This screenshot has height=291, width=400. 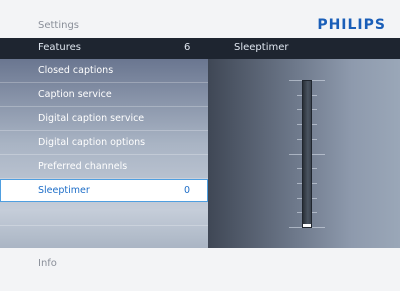 I want to click on menu-item-digital-caption-service: Digital caption service, so click(x=104, y=119).